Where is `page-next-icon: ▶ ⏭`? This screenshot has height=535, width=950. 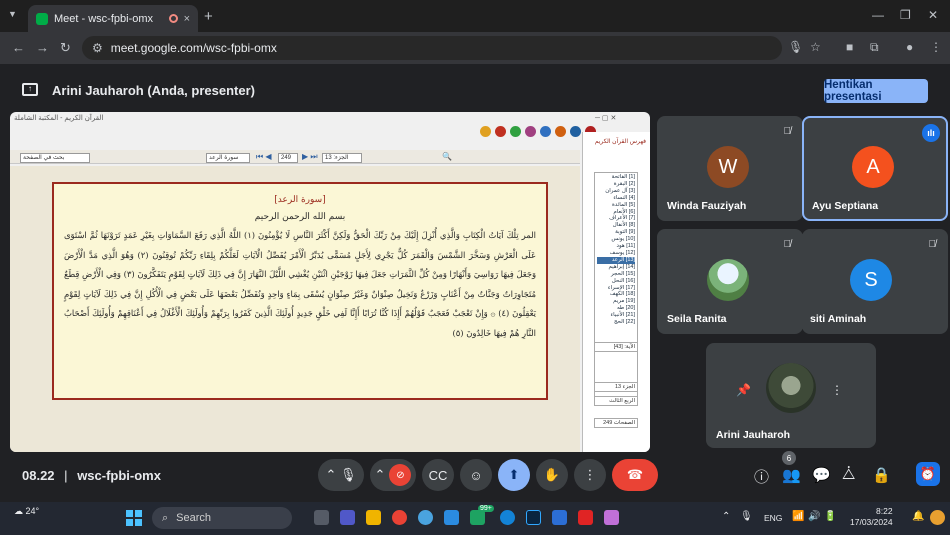
page-next-icon: ▶ ⏭ is located at coordinates (310, 157).